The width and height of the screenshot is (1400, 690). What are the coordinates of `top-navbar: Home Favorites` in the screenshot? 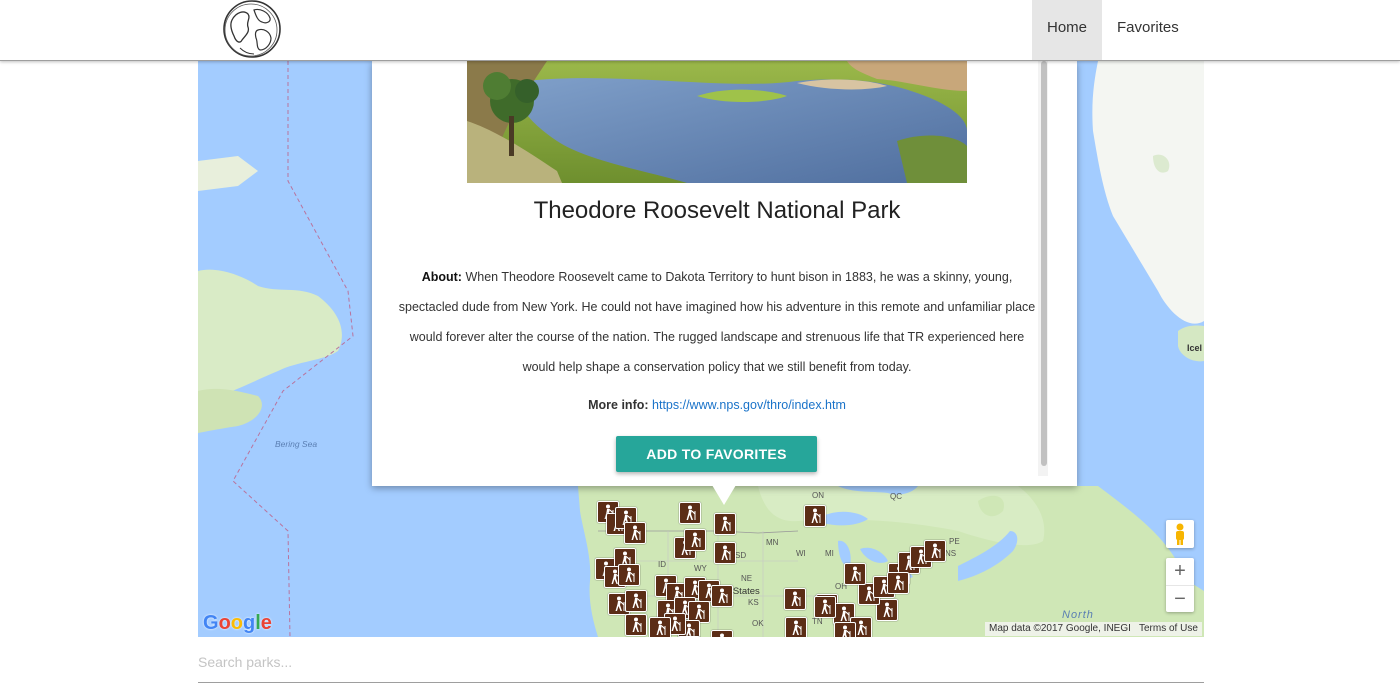 It's located at (700, 30).